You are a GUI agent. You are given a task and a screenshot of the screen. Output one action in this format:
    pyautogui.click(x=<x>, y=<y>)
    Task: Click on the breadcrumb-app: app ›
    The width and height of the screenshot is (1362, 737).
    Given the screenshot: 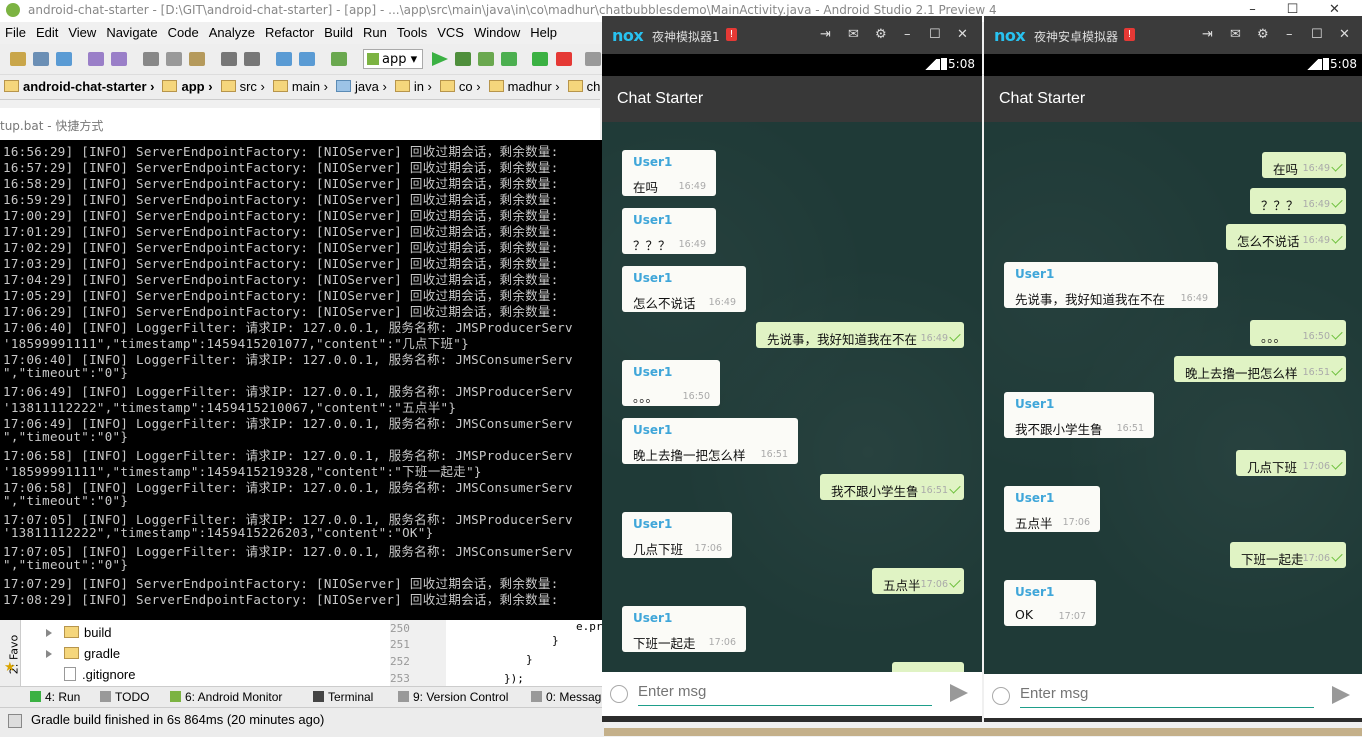 What is the action you would take?
    pyautogui.click(x=187, y=84)
    